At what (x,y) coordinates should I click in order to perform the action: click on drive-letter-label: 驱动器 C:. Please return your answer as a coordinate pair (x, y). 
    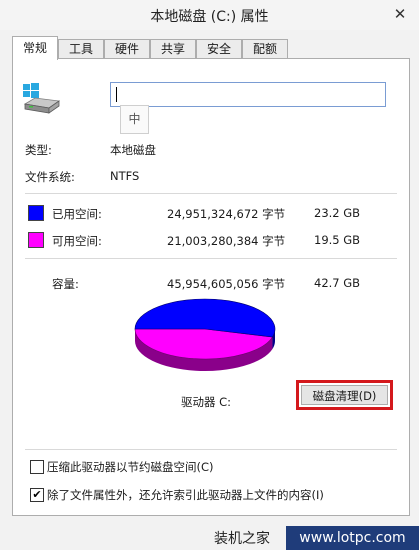
    Looking at the image, I should click on (206, 402).